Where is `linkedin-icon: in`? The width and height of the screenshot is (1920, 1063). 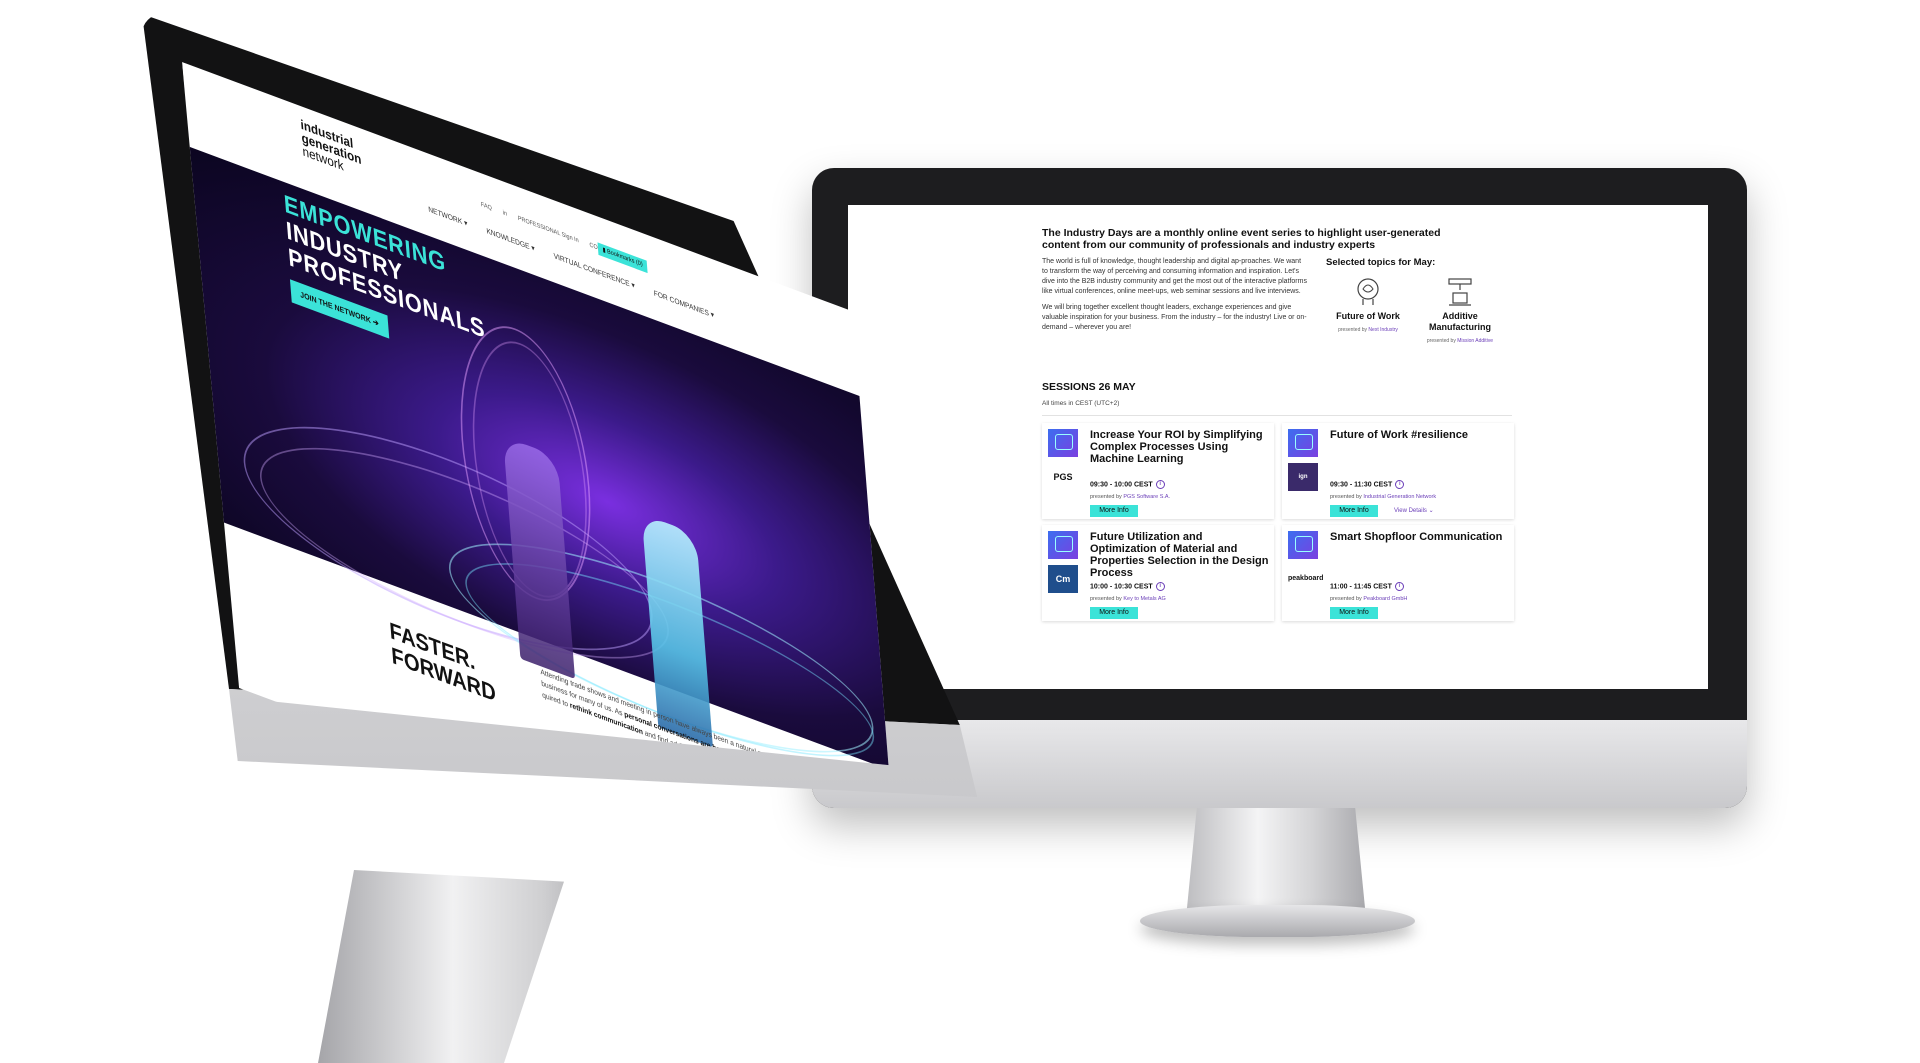
linkedin-icon: in is located at coordinates (505, 214).